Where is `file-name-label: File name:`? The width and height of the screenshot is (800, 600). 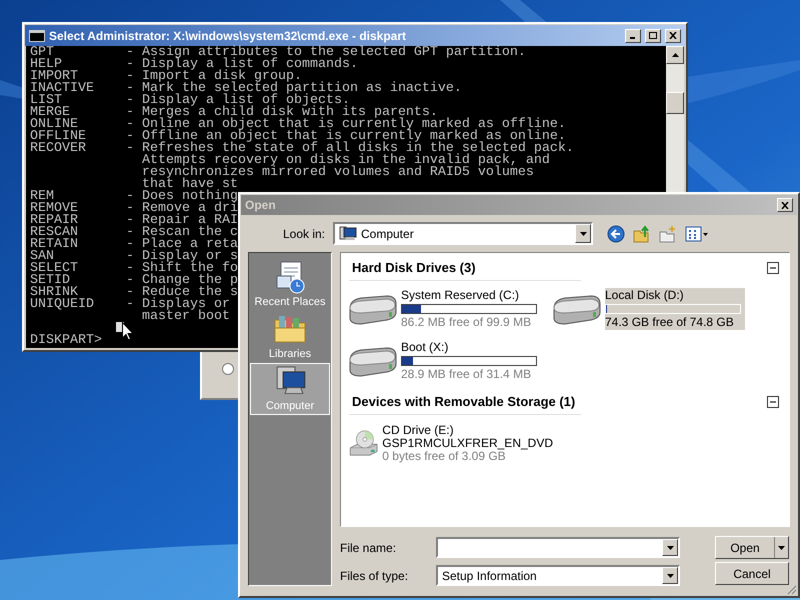 file-name-label: File name: is located at coordinates (369, 548).